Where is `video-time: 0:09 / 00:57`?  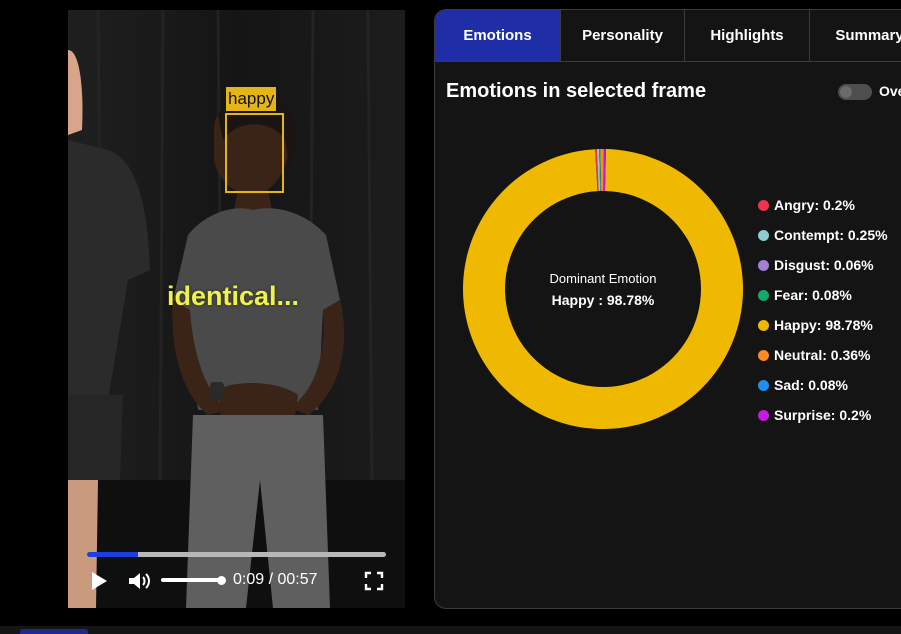 video-time: 0:09 / 00:57 is located at coordinates (275, 579).